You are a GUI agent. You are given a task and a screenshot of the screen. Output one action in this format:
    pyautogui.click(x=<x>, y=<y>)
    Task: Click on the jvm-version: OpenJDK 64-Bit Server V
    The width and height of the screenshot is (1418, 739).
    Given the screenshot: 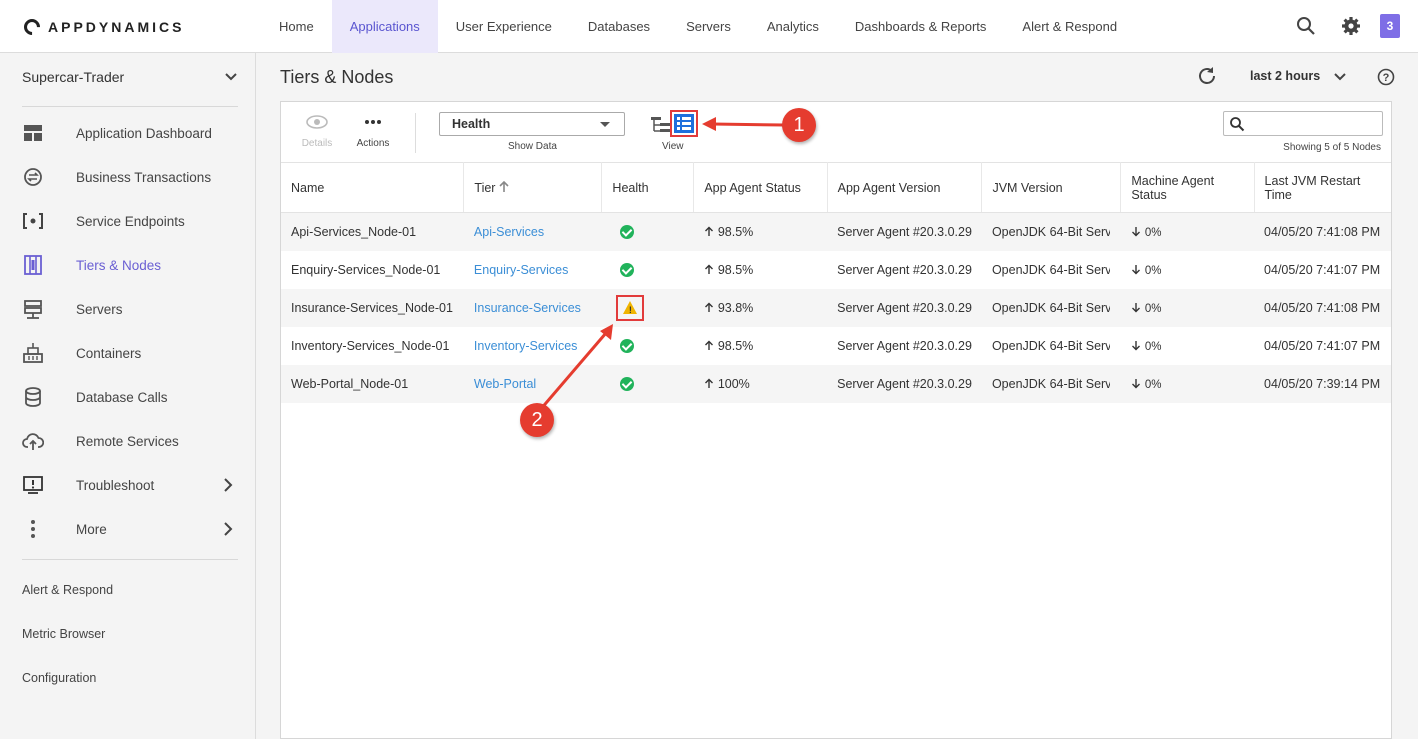 What is the action you would take?
    pyautogui.click(x=1050, y=231)
    